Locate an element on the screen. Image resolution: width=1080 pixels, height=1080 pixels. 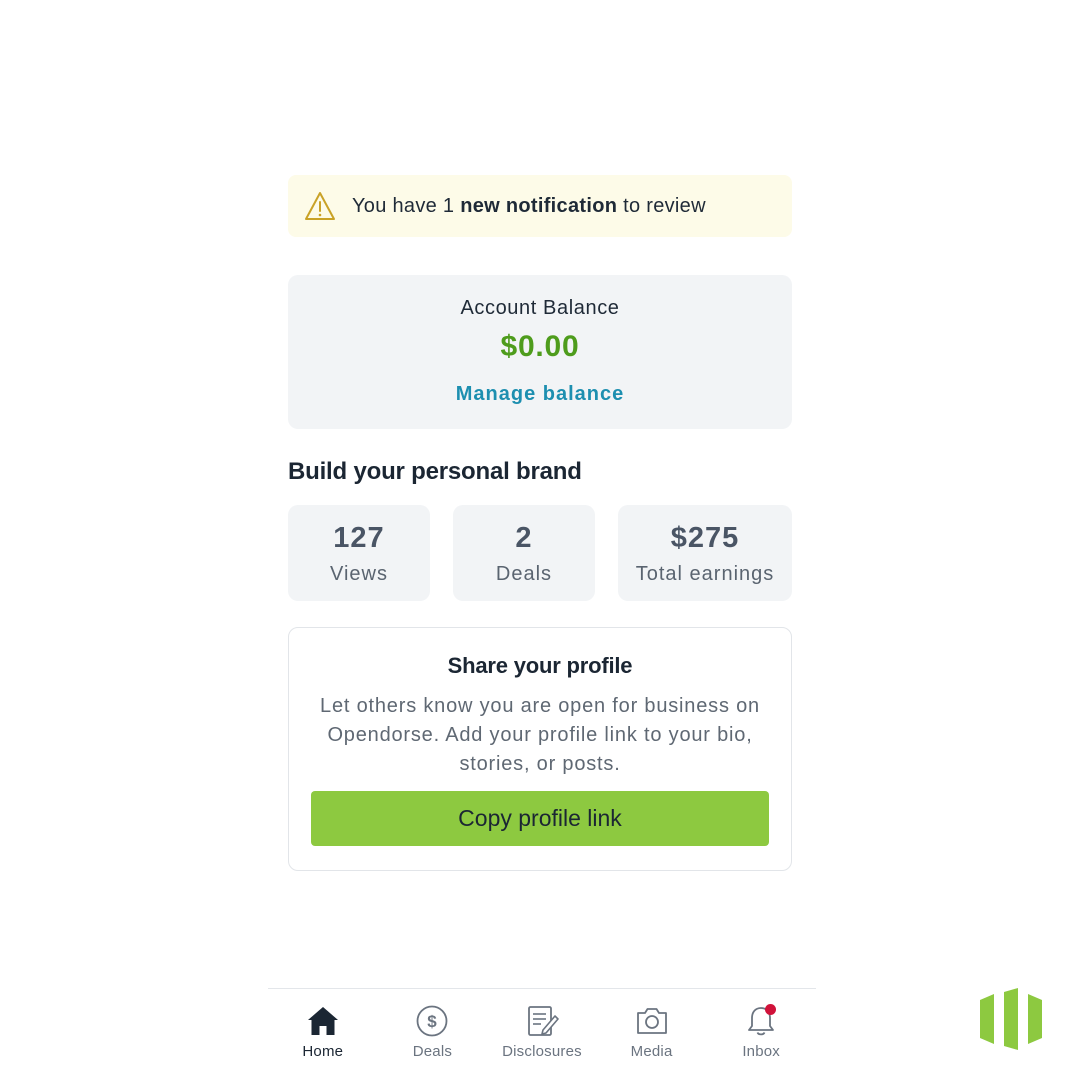
stats-row: 127 Views 2 Deals $275 Total earnings is located at coordinates (540, 553).